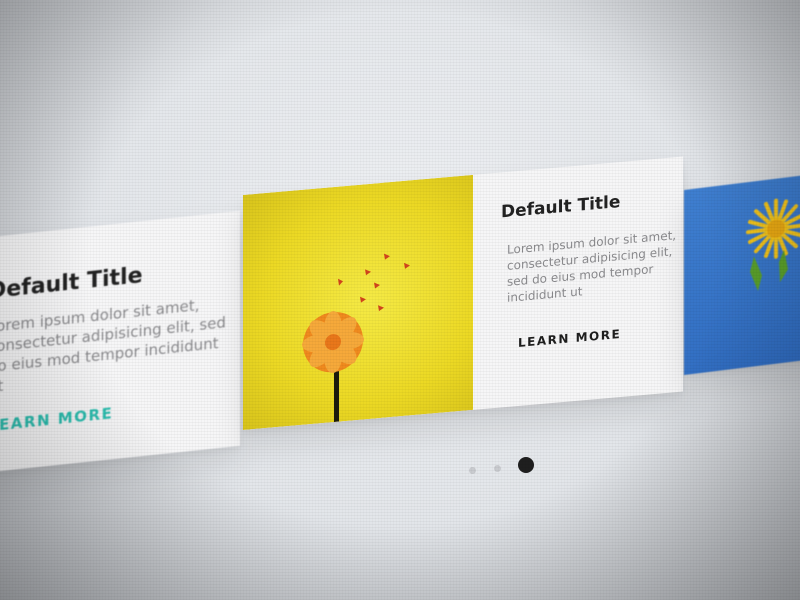  Describe the element at coordinates (769, 270) in the screenshot. I see `dandelion-leaves` at that location.